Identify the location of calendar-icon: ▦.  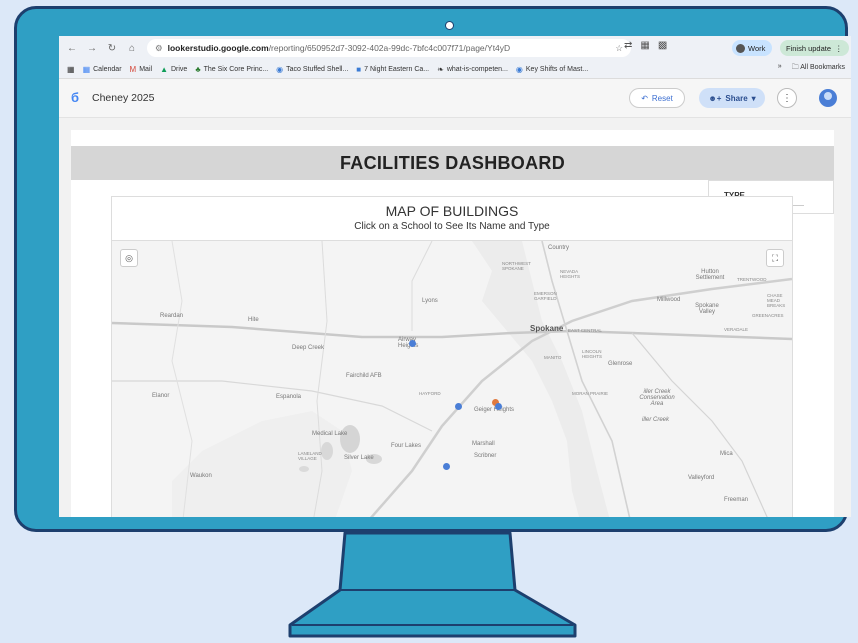
(86, 69).